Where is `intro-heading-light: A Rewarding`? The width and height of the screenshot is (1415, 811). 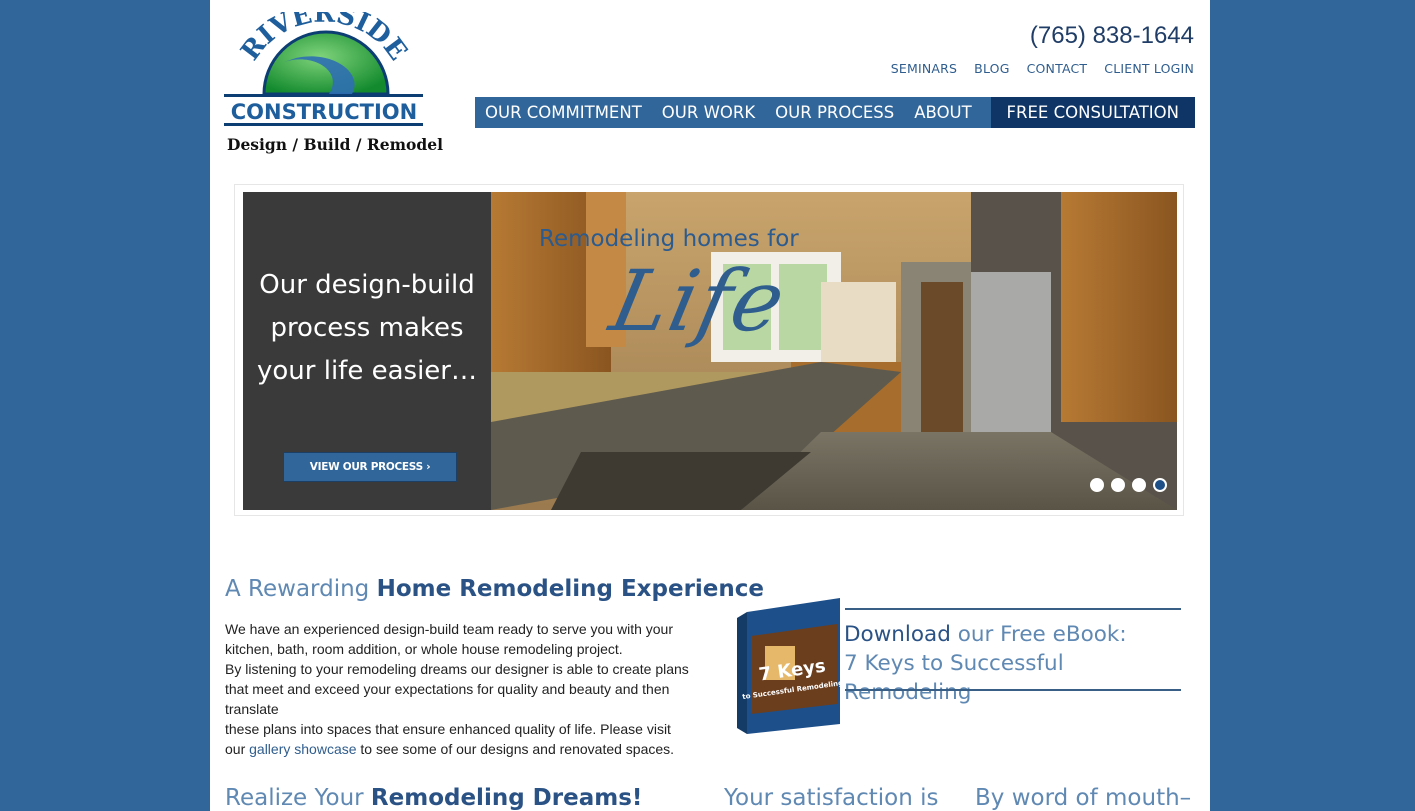
intro-heading-light: A Rewarding is located at coordinates (301, 589).